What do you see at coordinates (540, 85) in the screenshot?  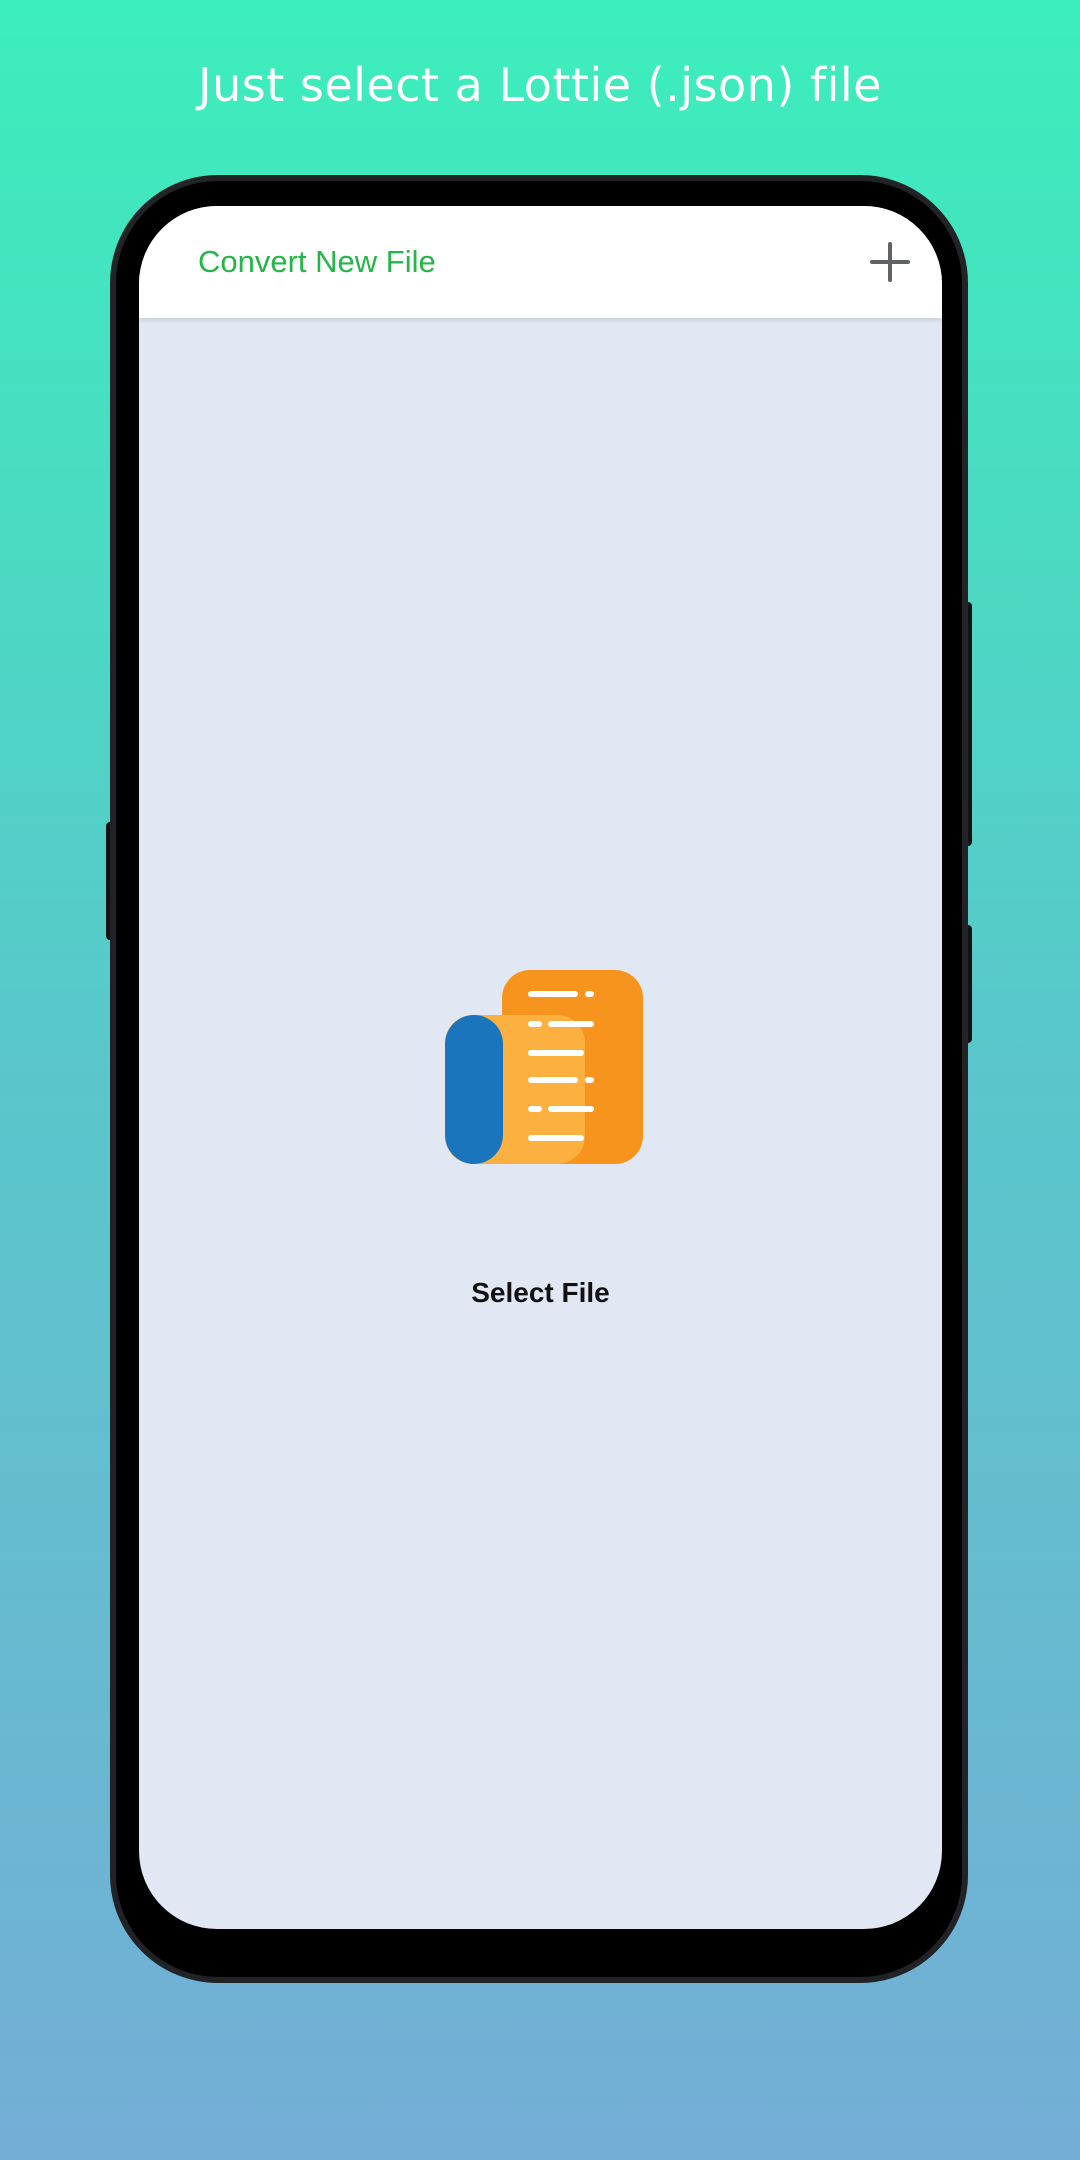 I see `promo-headline: Just select a Lottie (.json) file` at bounding box center [540, 85].